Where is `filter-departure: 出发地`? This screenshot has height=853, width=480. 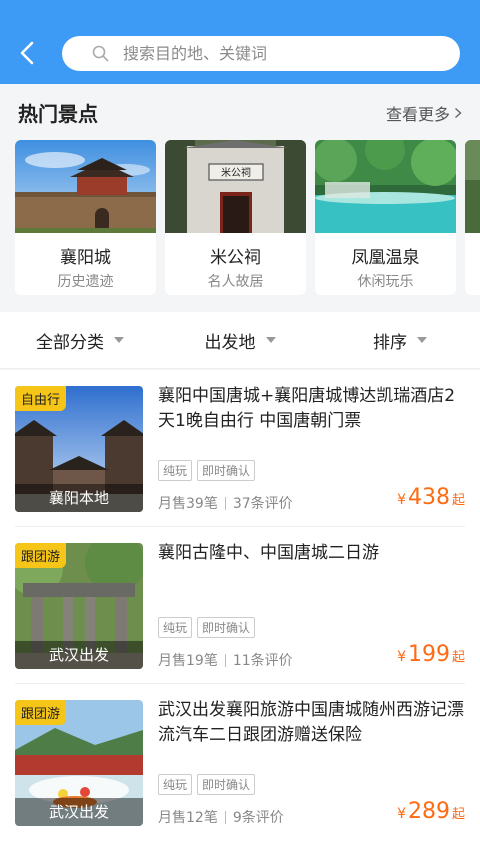 filter-departure: 出发地 is located at coordinates (240, 340).